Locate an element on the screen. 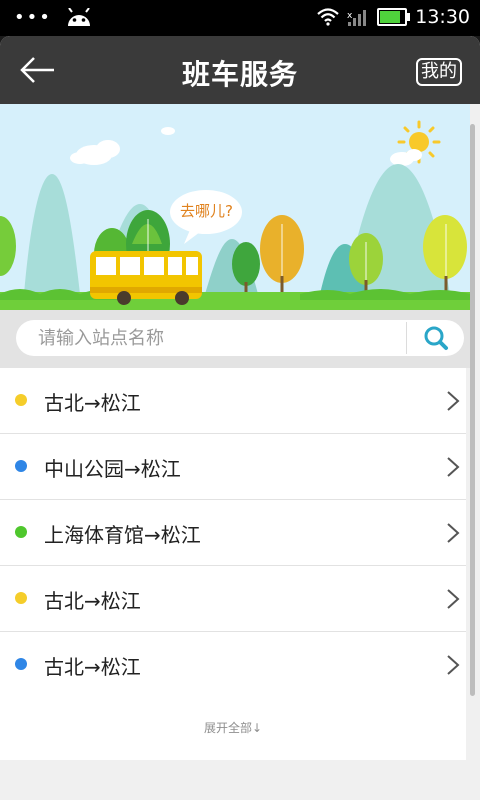  mine-button: 我的 is located at coordinates (439, 72).